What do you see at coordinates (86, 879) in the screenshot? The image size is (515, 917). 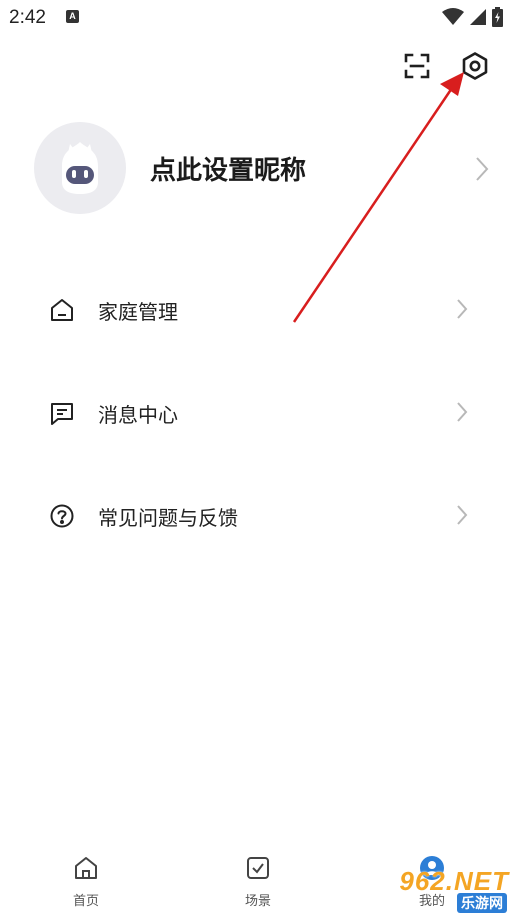 I see `tab-home: 首页` at bounding box center [86, 879].